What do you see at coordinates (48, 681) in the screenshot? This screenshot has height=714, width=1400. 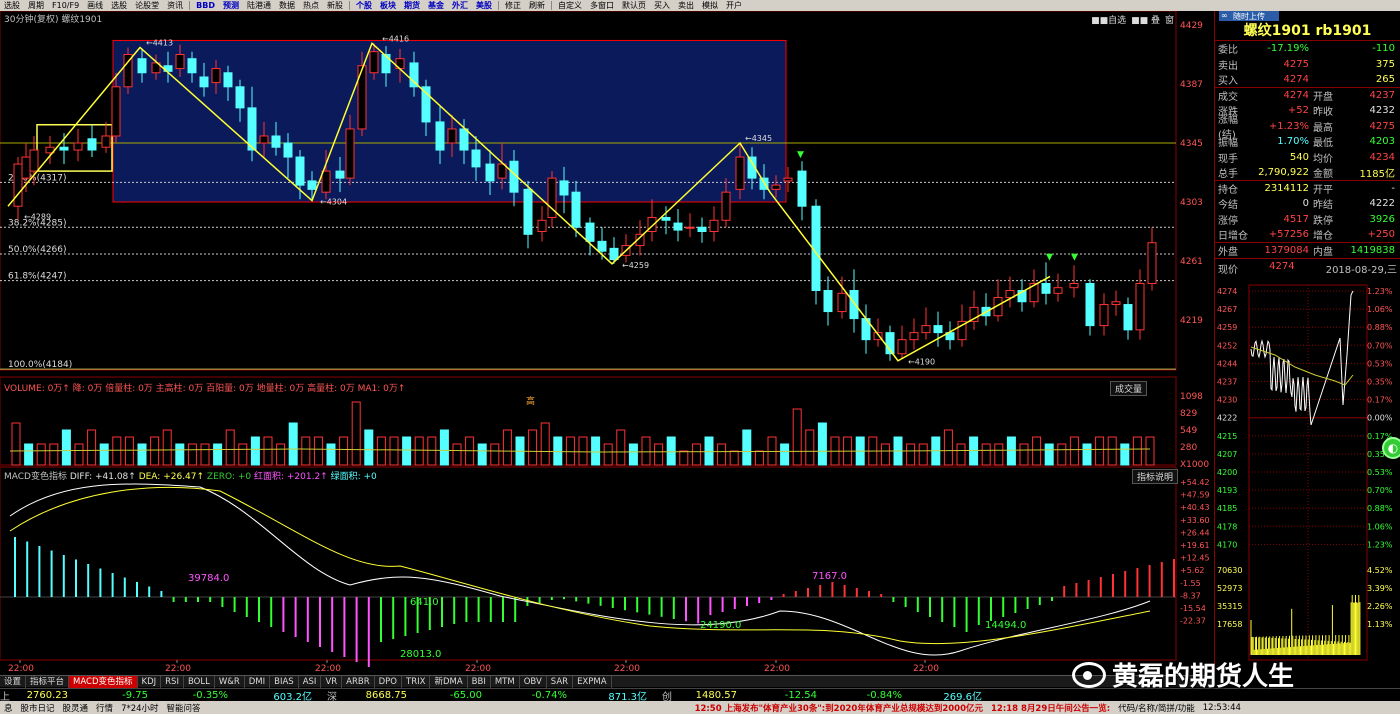 I see `indicator-tab: 指标平台` at bounding box center [48, 681].